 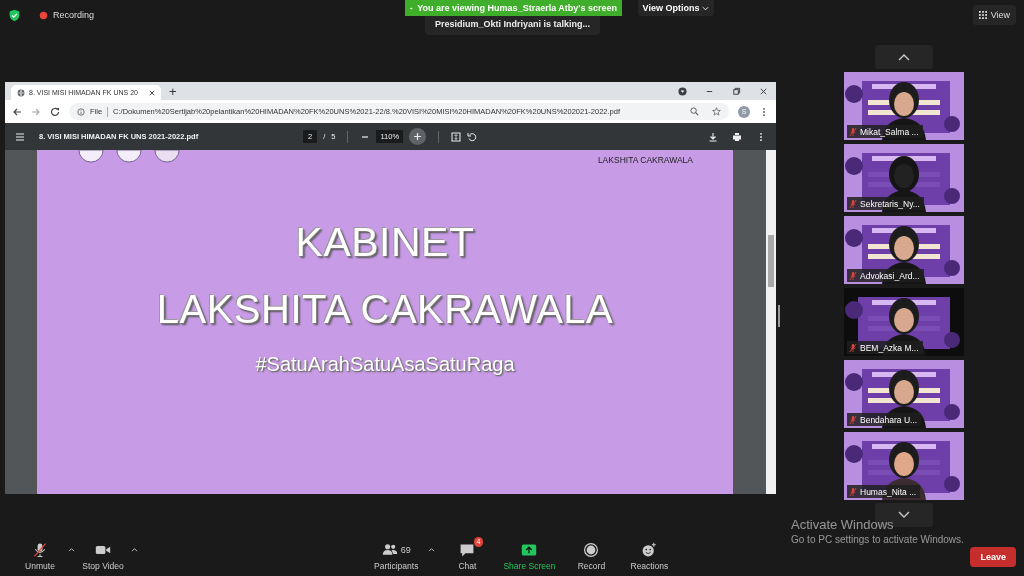 What do you see at coordinates (385, 364) in the screenshot?
I see `hashtag-text: #SatuArahSatuAsaSatuRaga` at bounding box center [385, 364].